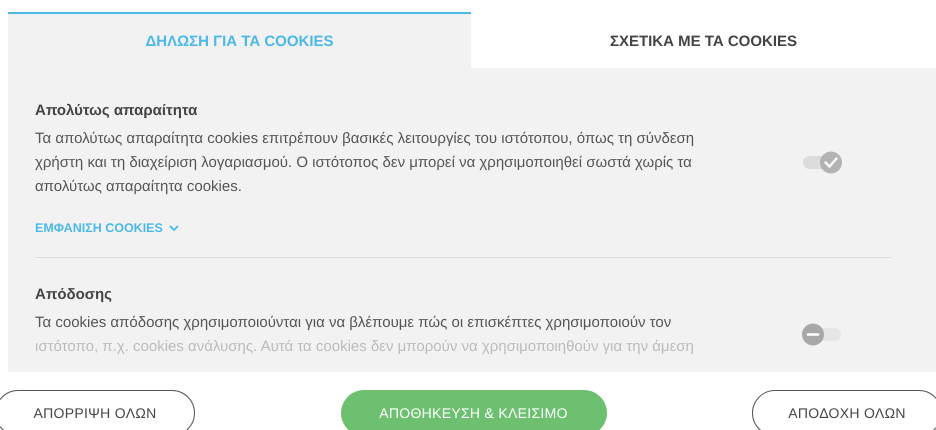  I want to click on chevron-down-icon, so click(173, 228).